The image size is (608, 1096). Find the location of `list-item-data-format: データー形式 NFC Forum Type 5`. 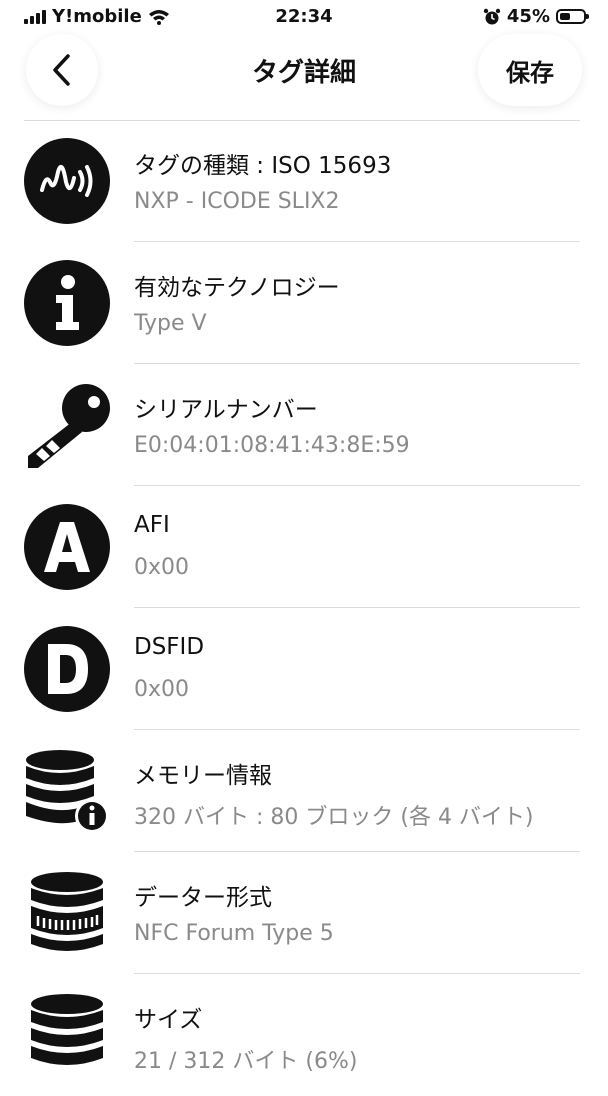

list-item-data-format: データー形式 NFC Forum Type 5 is located at coordinates (304, 913).